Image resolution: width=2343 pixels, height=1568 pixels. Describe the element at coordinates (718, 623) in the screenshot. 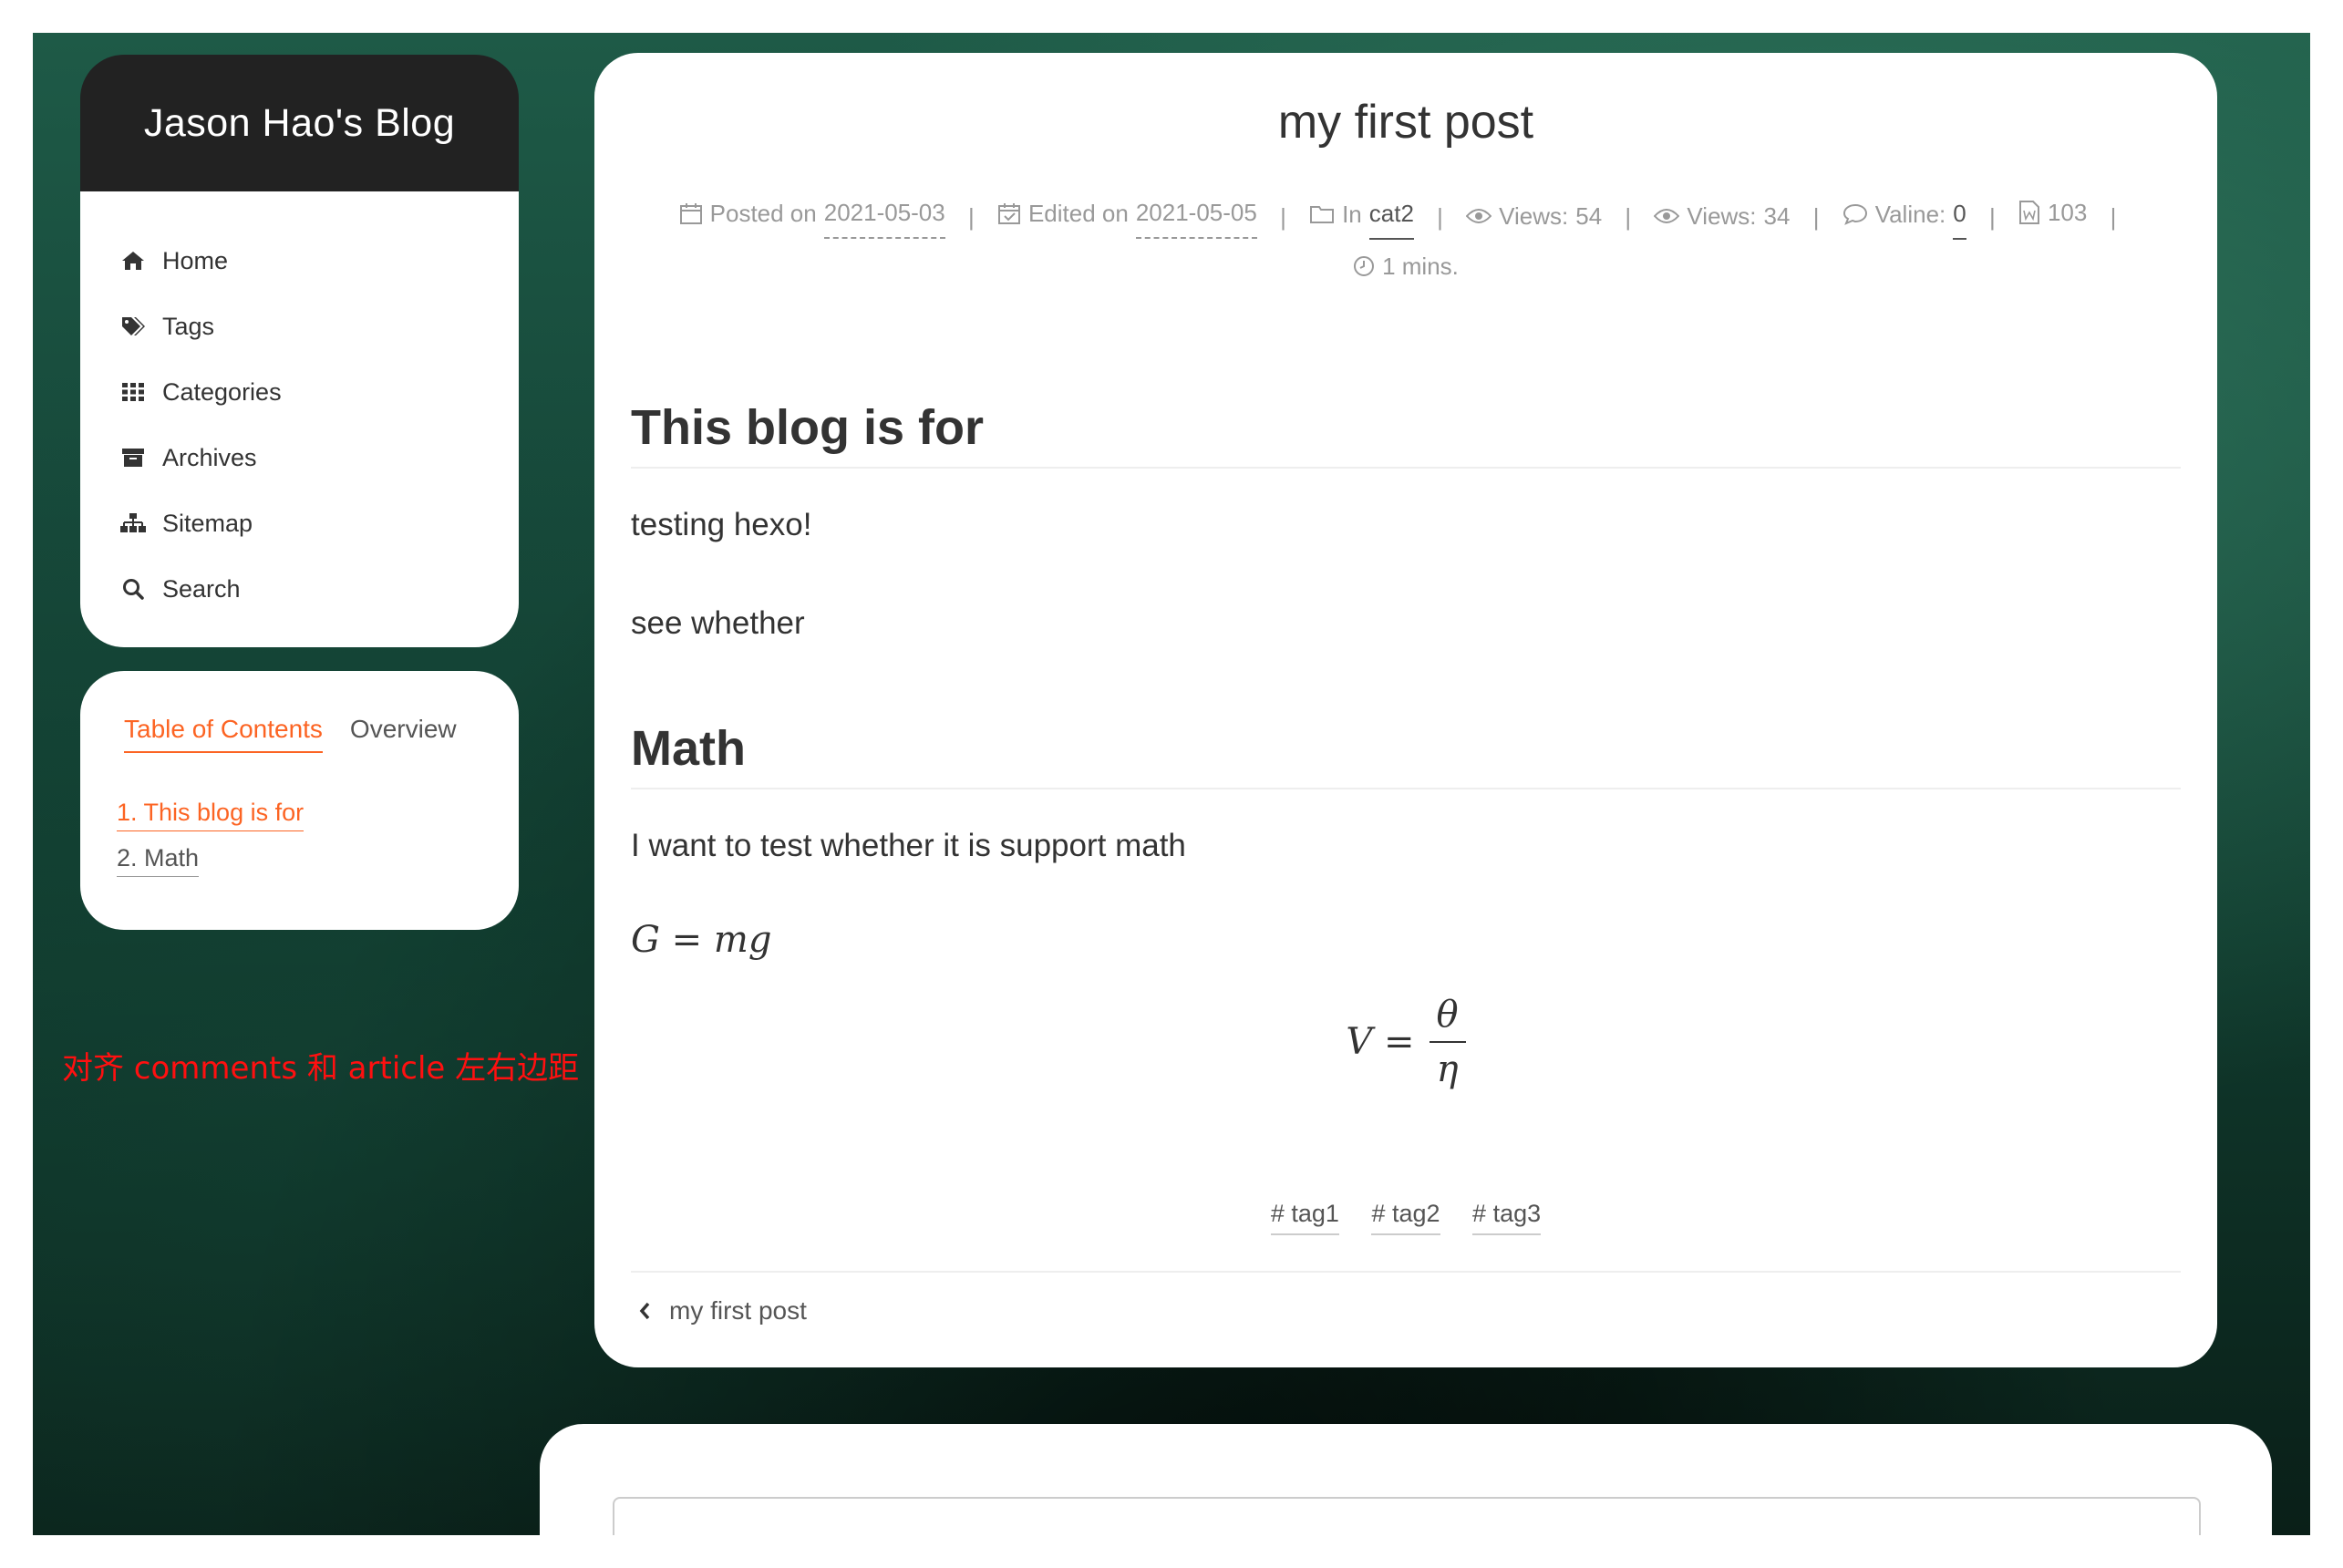

I see `paragraph: see whether` at that location.